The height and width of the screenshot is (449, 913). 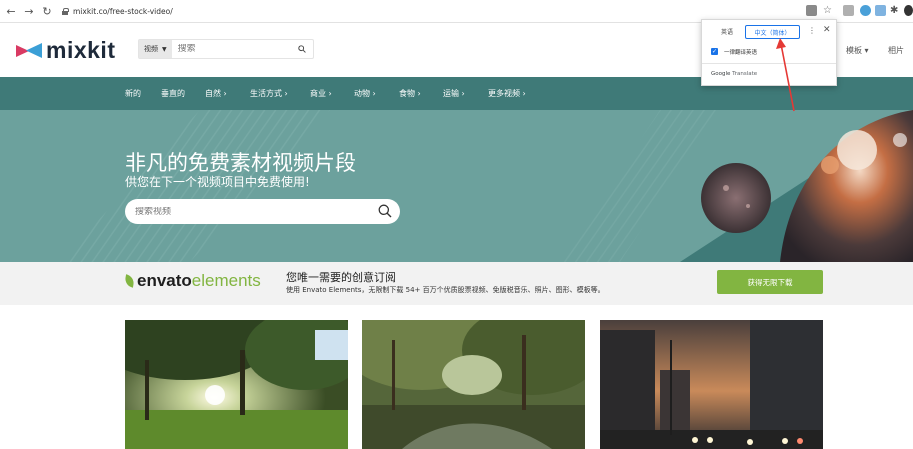 I want to click on category-nature: 自然 ›, so click(x=216, y=93).